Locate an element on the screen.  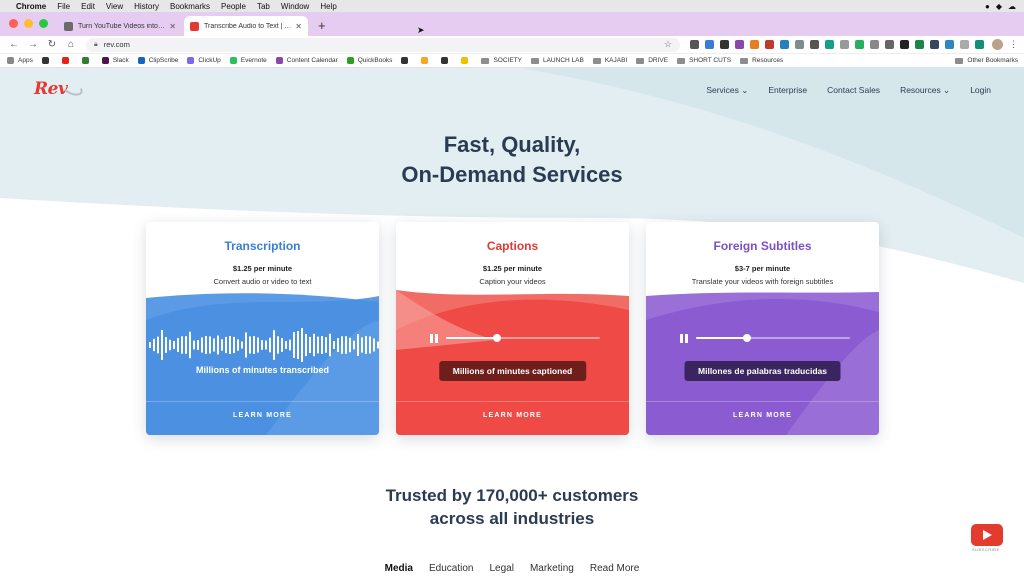
profile-avatar is located at coordinates (997, 44).